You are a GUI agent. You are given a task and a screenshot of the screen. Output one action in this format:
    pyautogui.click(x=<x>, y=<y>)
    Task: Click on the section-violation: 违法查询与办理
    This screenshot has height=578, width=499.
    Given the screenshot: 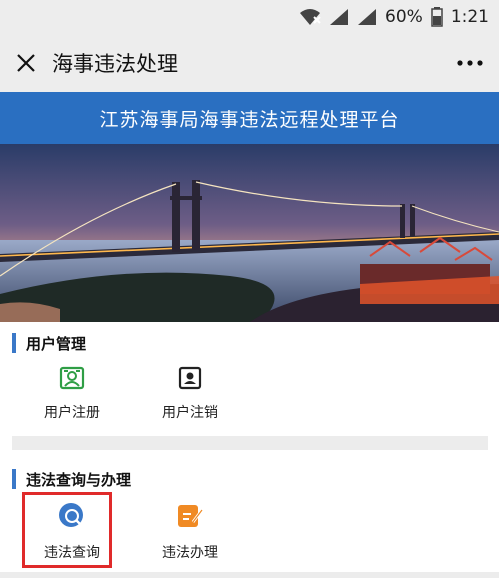 What is the action you would take?
    pyautogui.click(x=71, y=479)
    